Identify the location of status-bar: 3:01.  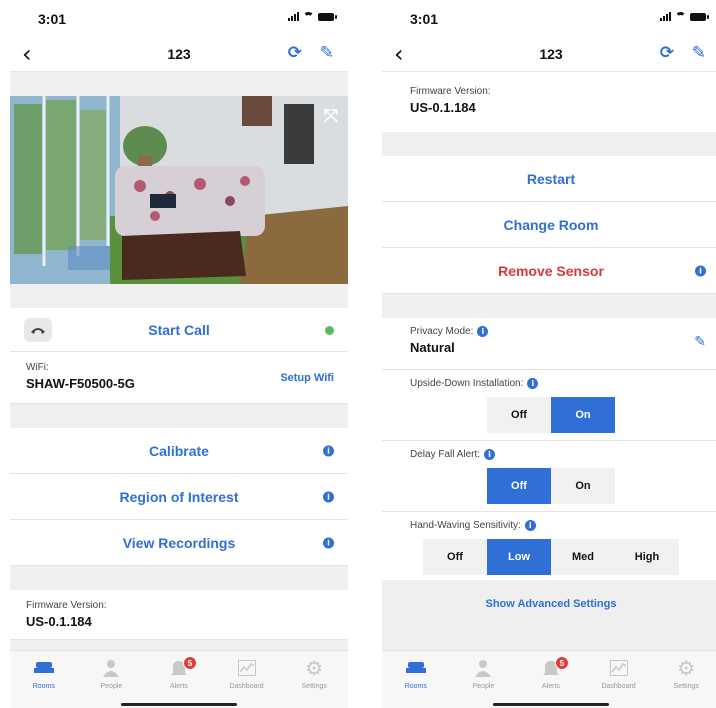
(549, 18).